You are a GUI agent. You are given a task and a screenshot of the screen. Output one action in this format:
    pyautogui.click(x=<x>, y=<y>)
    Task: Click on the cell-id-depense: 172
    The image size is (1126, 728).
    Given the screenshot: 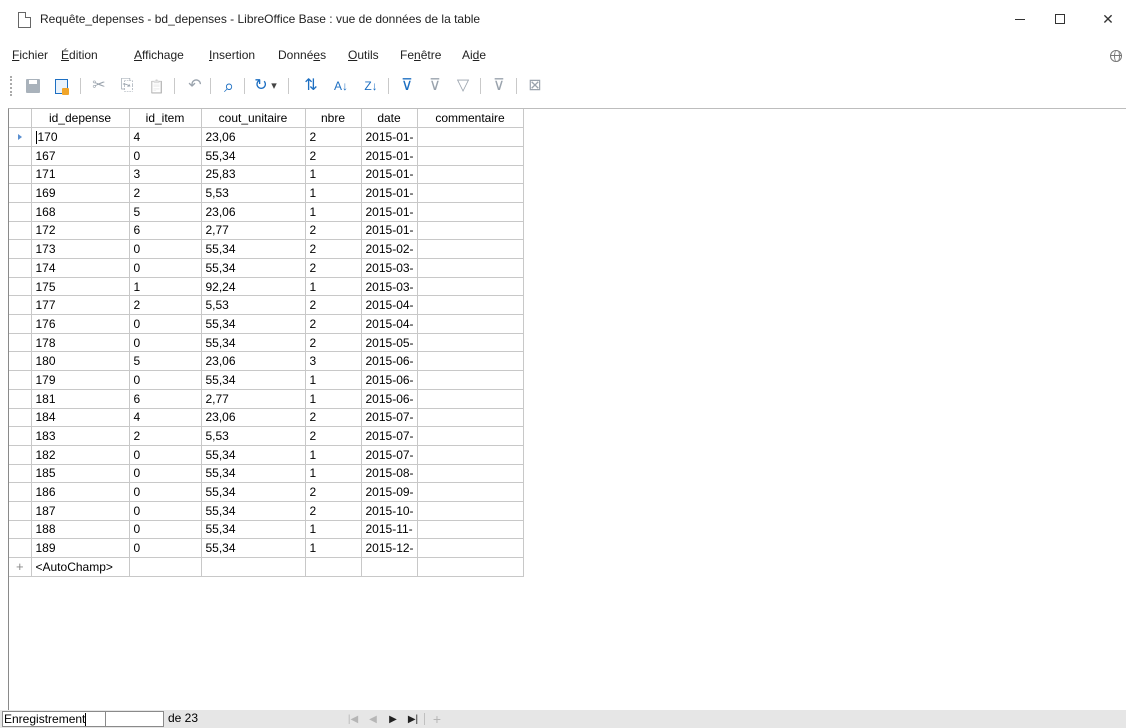 What is the action you would take?
    pyautogui.click(x=80, y=231)
    